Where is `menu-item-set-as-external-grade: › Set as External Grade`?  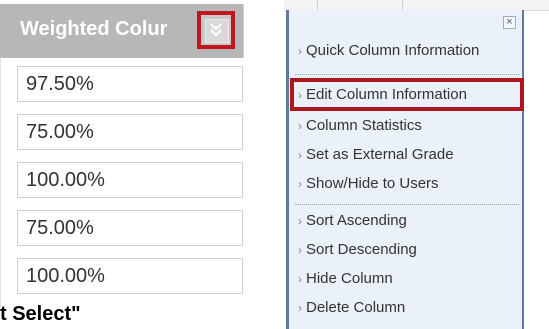 menu-item-set-as-external-grade: › Set as External Grade is located at coordinates (408, 155).